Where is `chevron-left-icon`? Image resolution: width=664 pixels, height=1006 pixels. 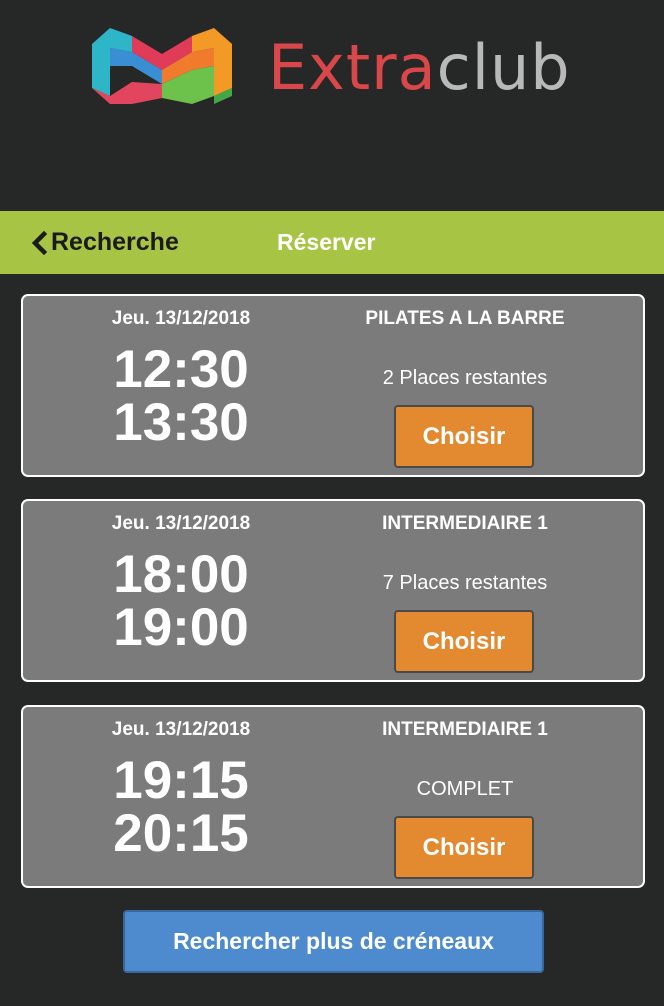
chevron-left-icon is located at coordinates (39, 242).